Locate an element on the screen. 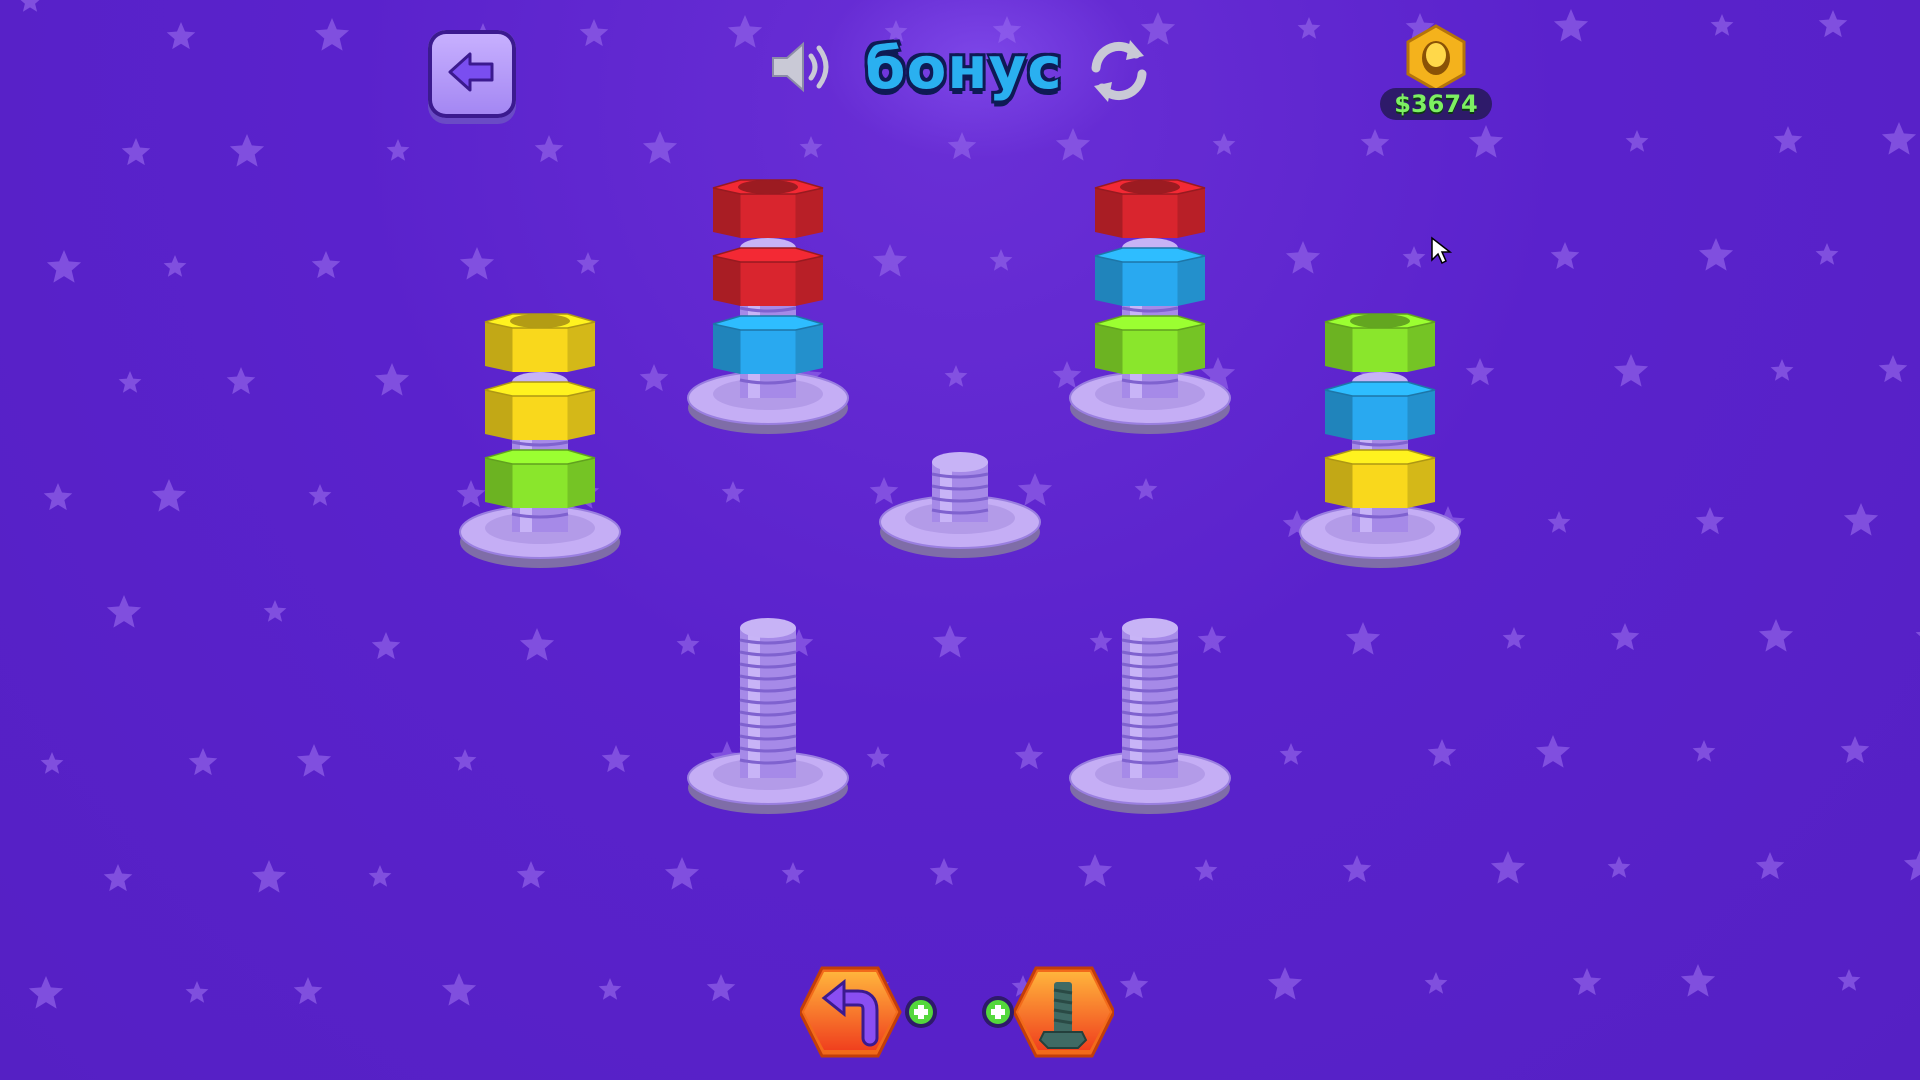 The height and width of the screenshot is (1080, 1920). mouse-cursor-icon is located at coordinates (1442, 250).